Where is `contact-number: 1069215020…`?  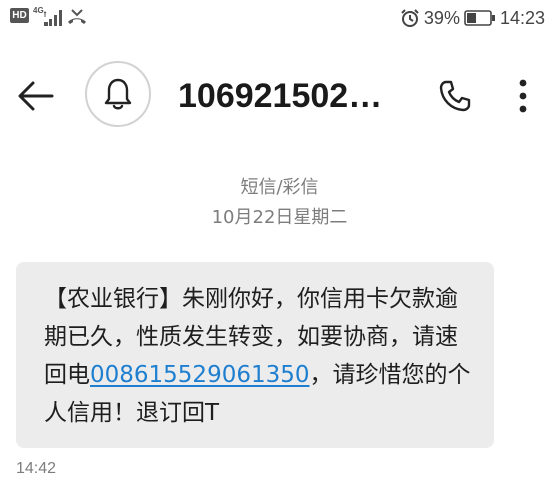
contact-number: 1069215020… is located at coordinates (285, 96).